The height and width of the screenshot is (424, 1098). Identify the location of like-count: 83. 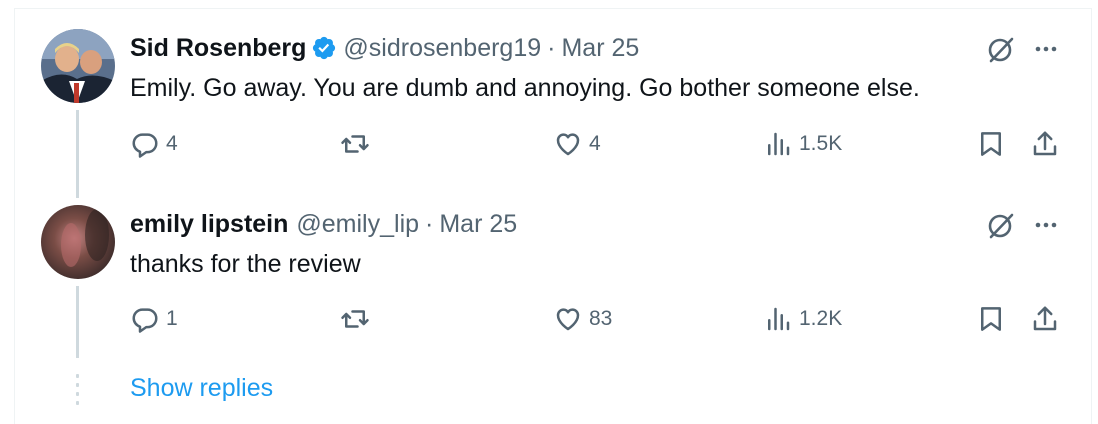
(601, 318).